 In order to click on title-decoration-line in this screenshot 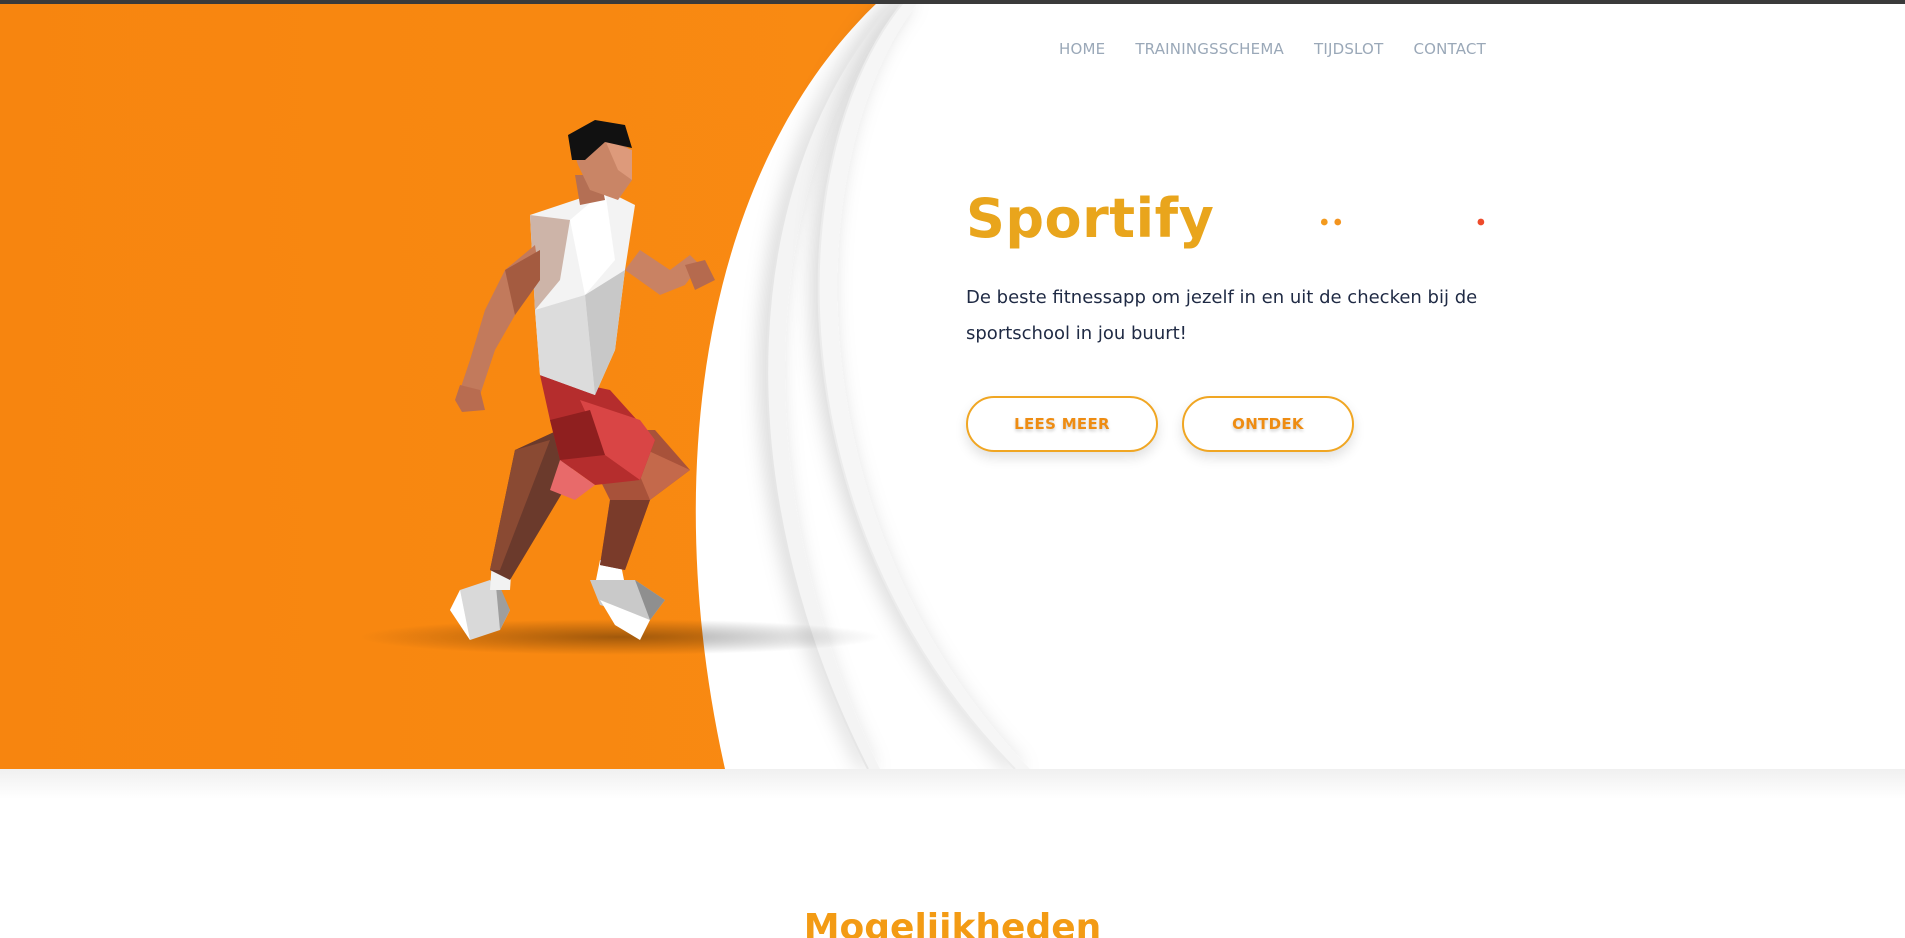, I will do `click(1360, 222)`.